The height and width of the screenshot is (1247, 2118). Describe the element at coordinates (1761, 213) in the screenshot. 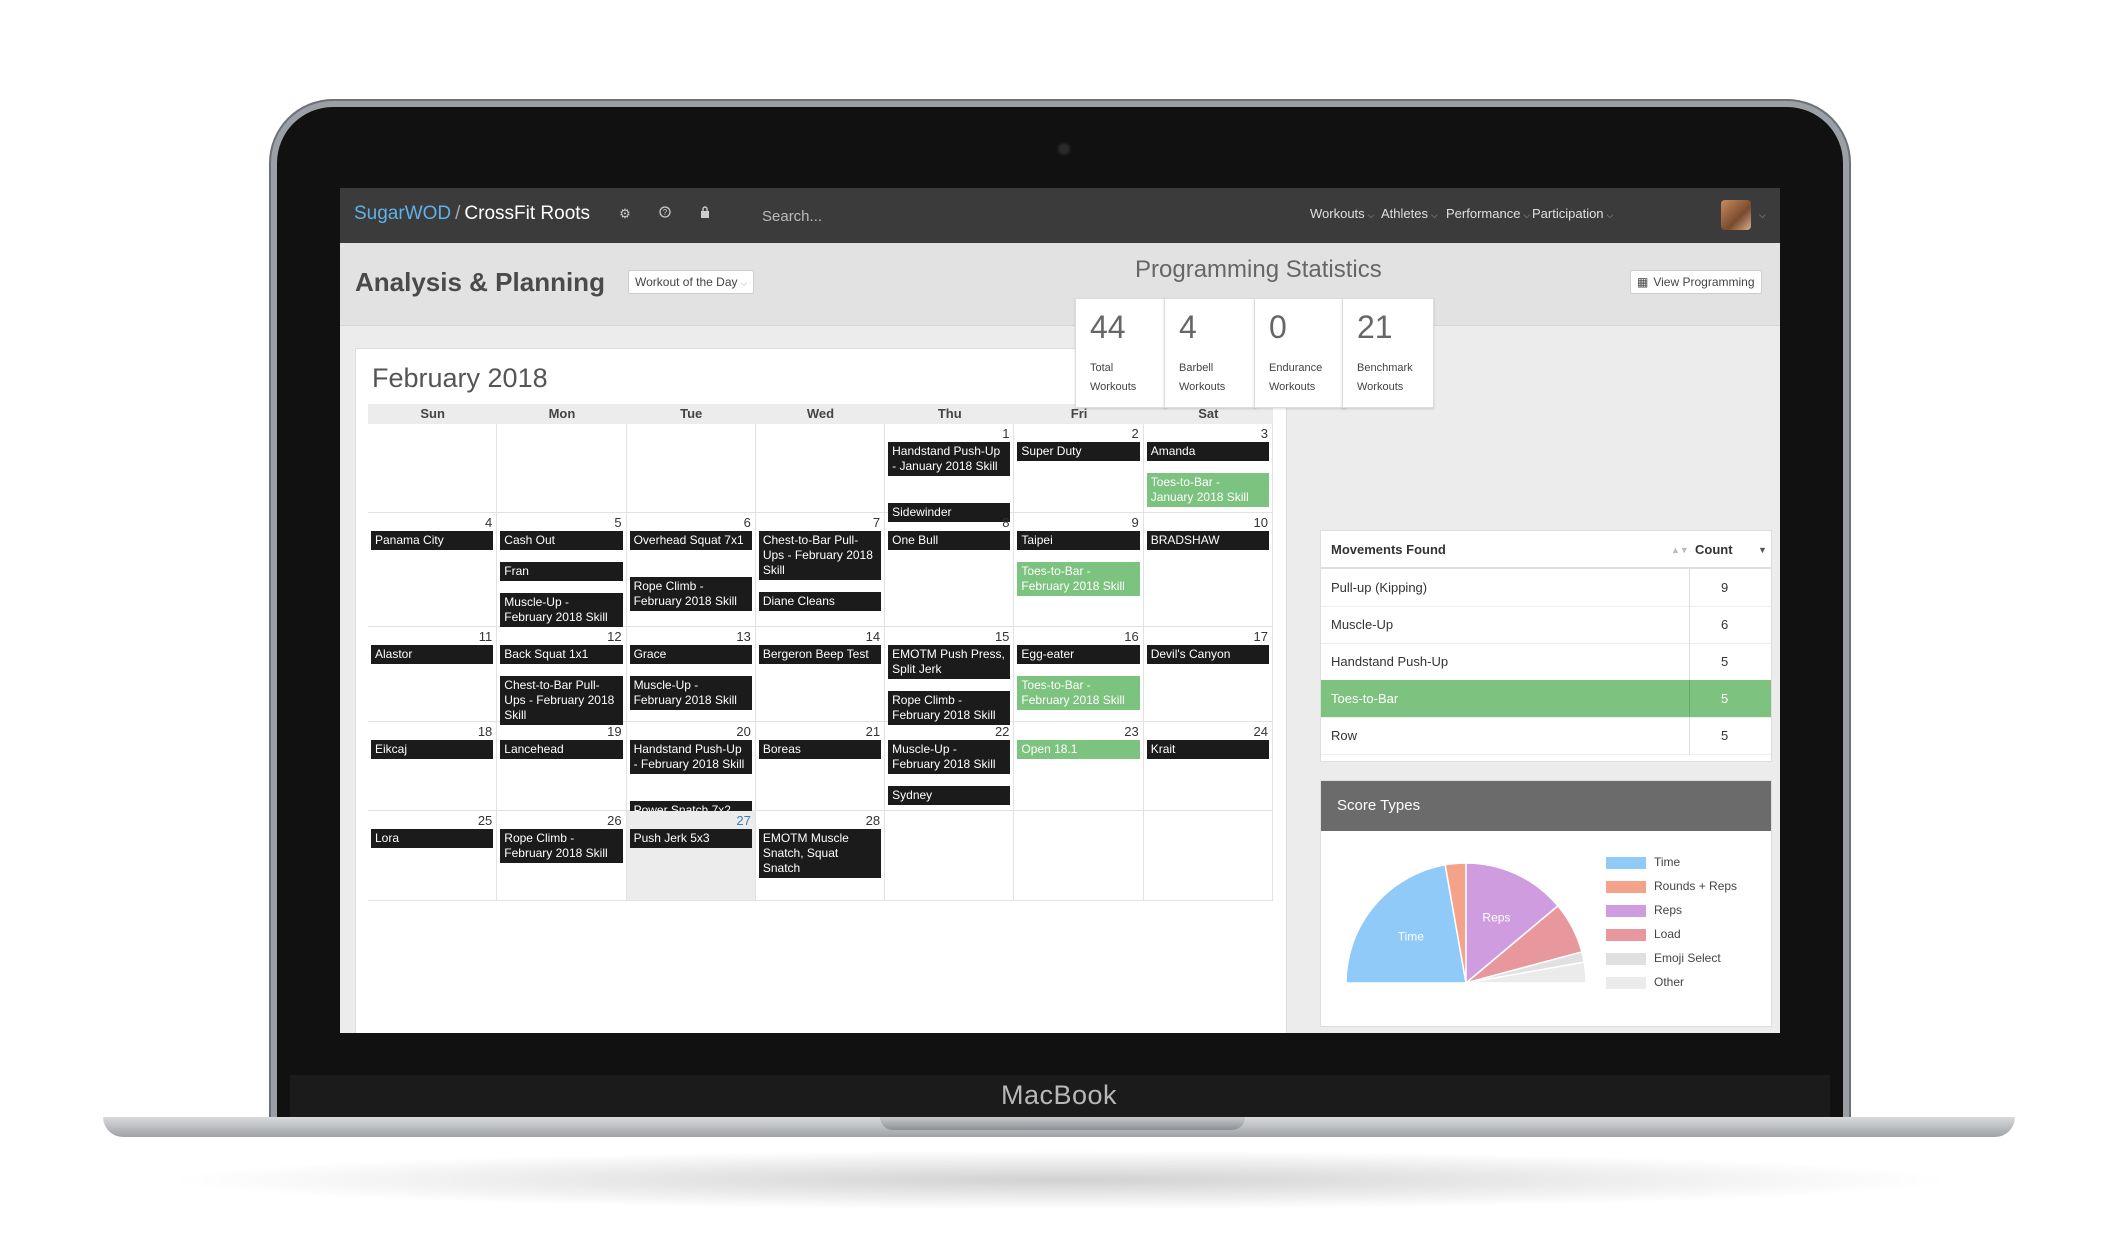

I see `account-menu-caret: ⌵` at that location.